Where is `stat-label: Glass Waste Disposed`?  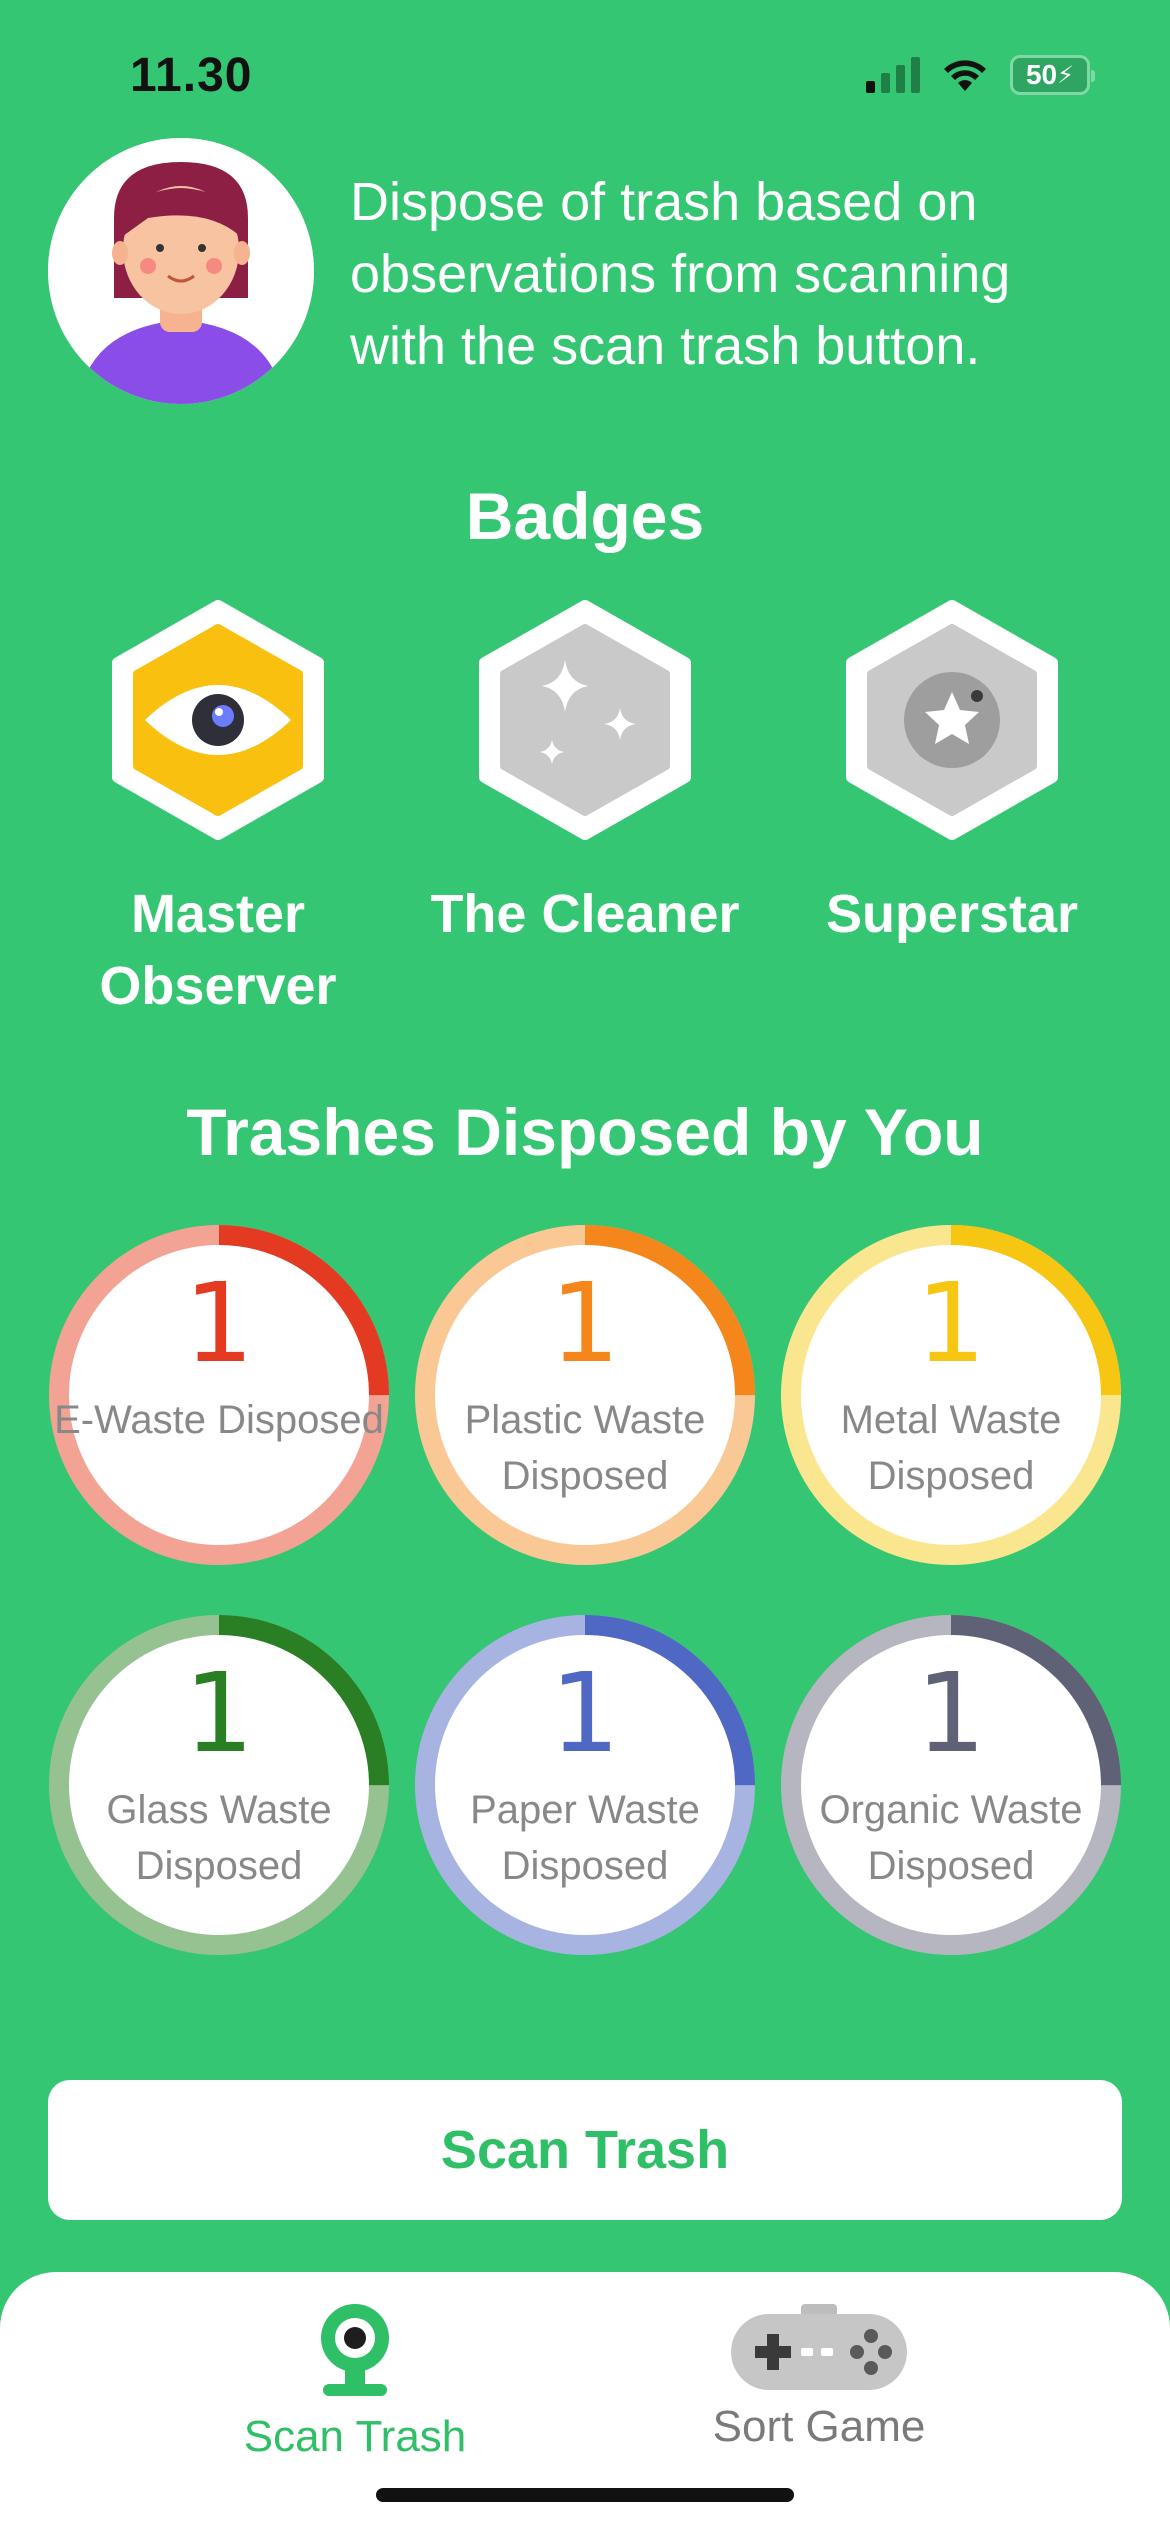 stat-label: Glass Waste Disposed is located at coordinates (219, 1838).